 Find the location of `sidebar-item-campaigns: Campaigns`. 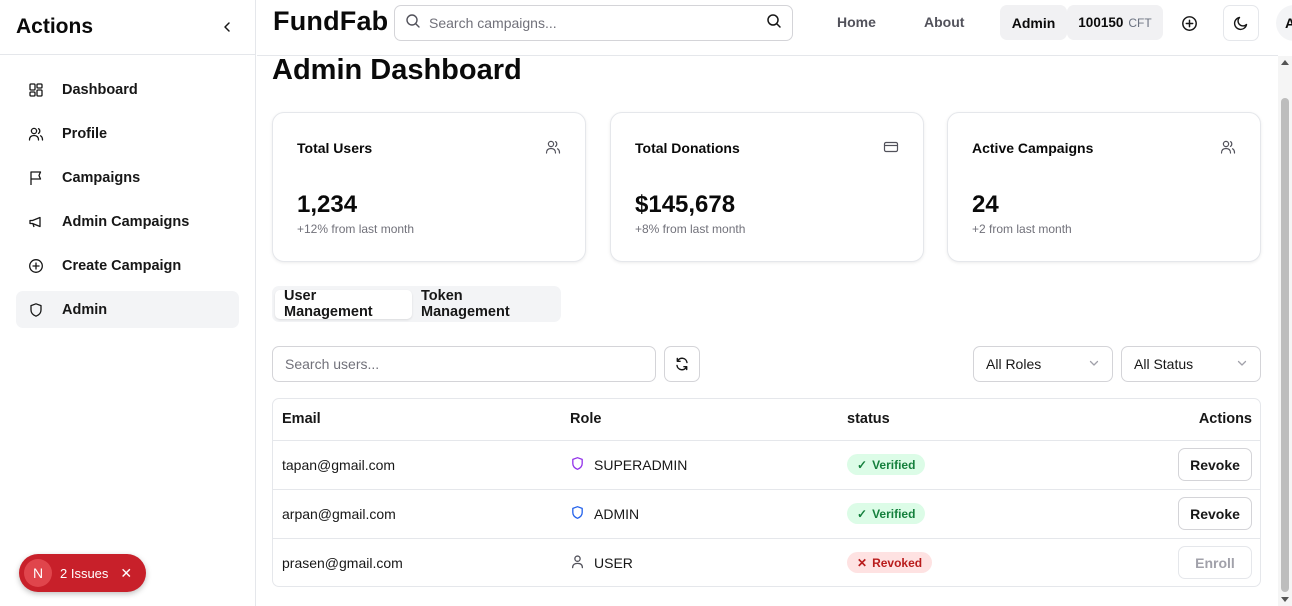

sidebar-item-campaigns: Campaigns is located at coordinates (127, 177).